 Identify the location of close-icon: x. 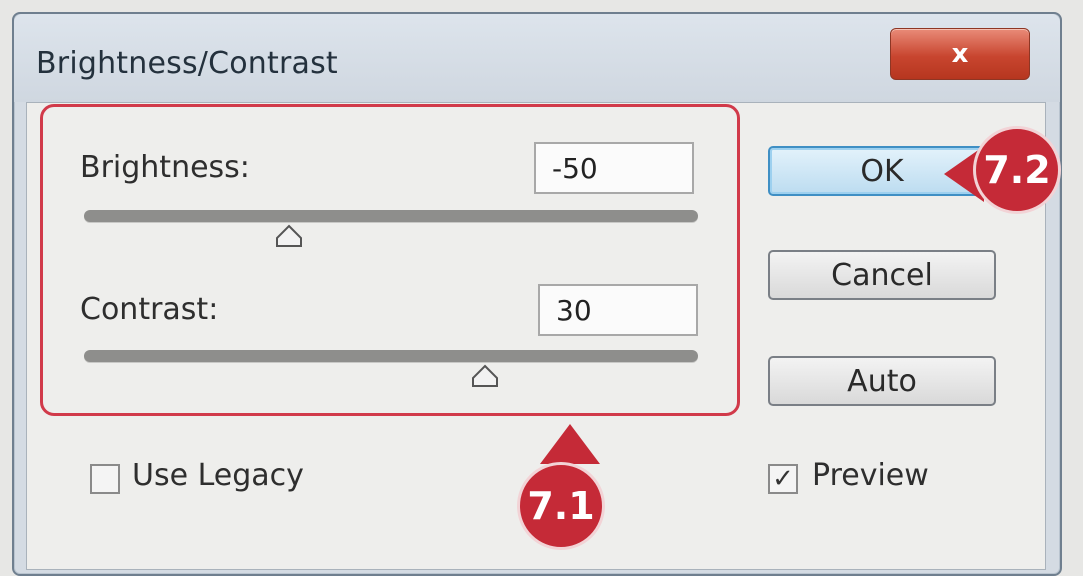
(960, 54).